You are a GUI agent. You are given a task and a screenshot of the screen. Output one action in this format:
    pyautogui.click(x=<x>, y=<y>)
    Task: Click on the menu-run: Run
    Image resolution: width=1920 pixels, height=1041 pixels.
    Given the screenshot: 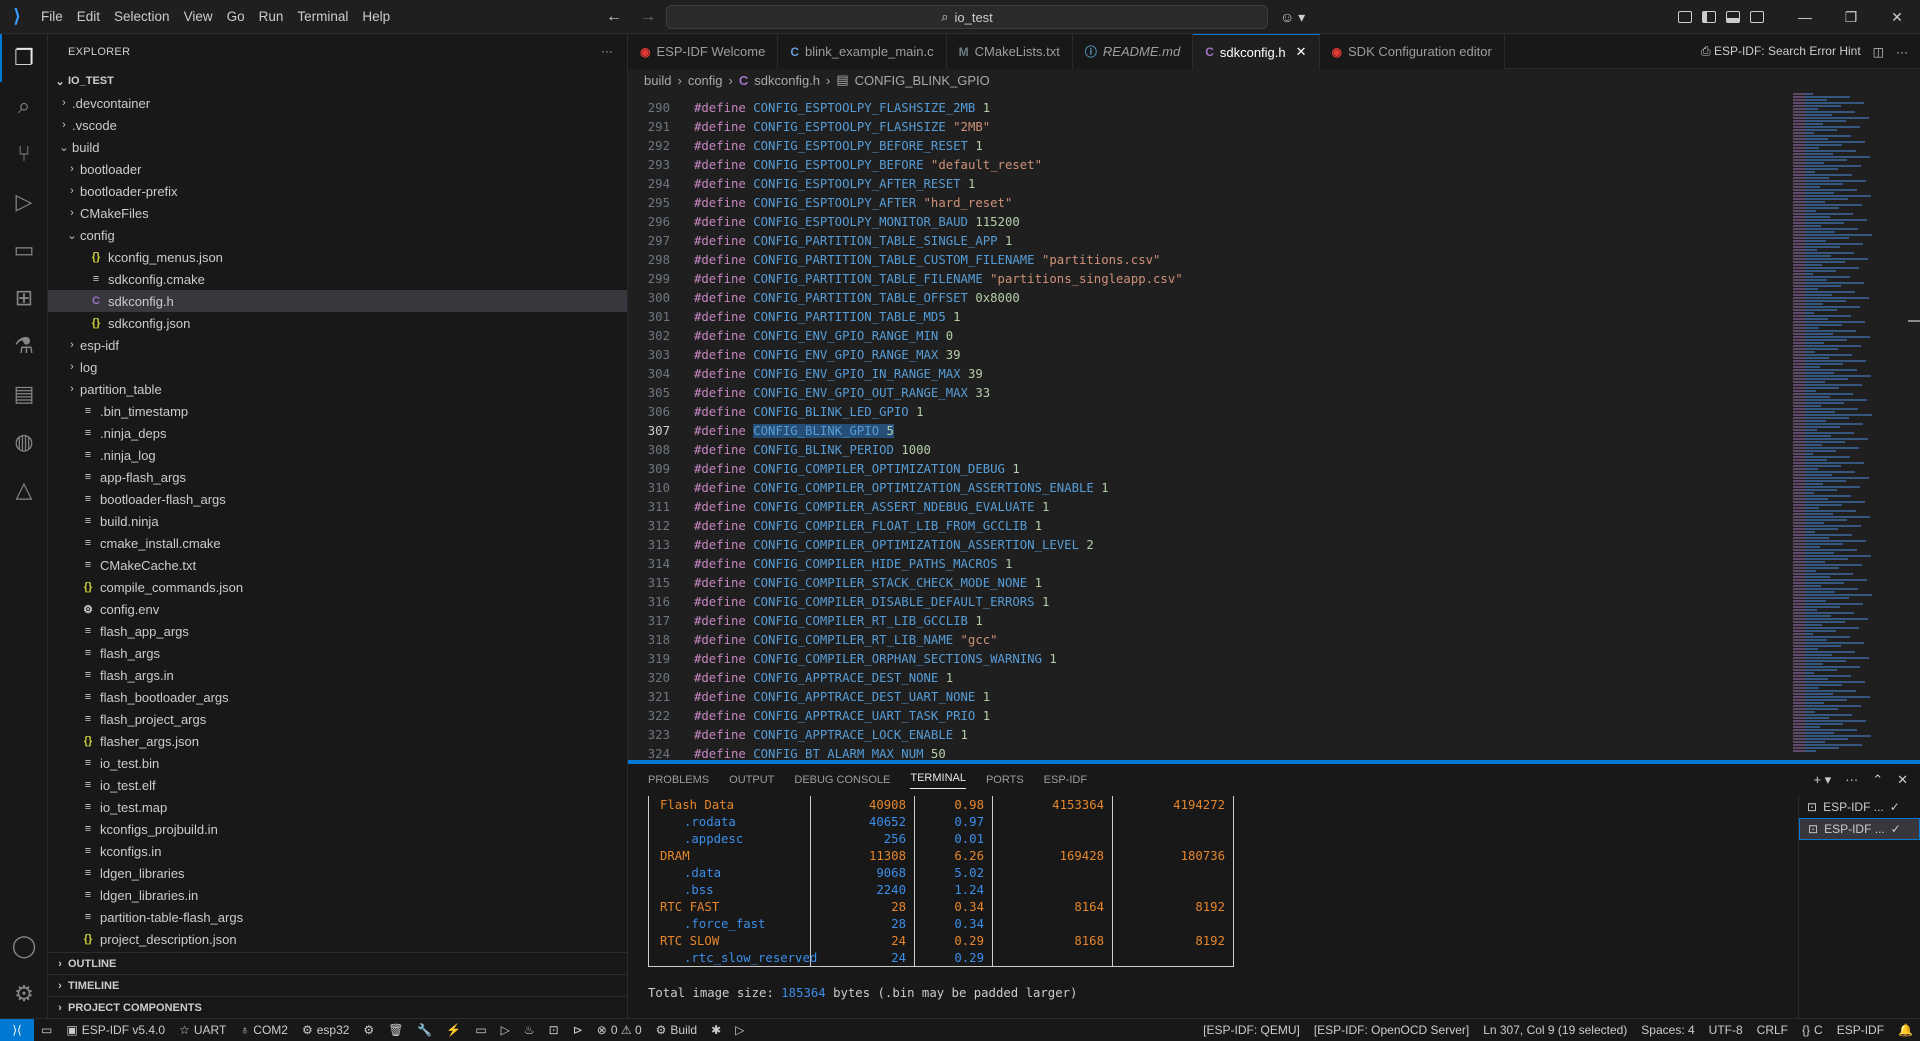 What is the action you would take?
    pyautogui.click(x=271, y=17)
    